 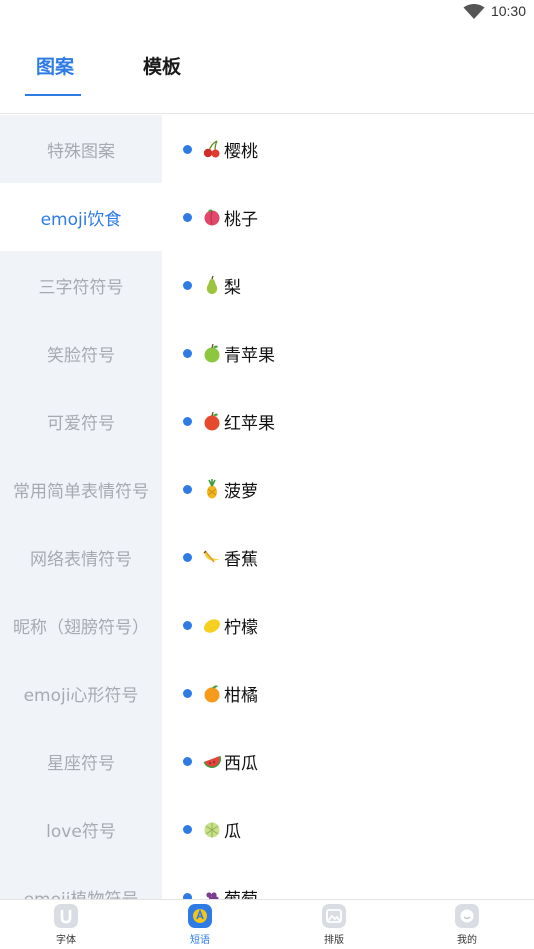 What do you see at coordinates (334, 916) in the screenshot?
I see `image-icon` at bounding box center [334, 916].